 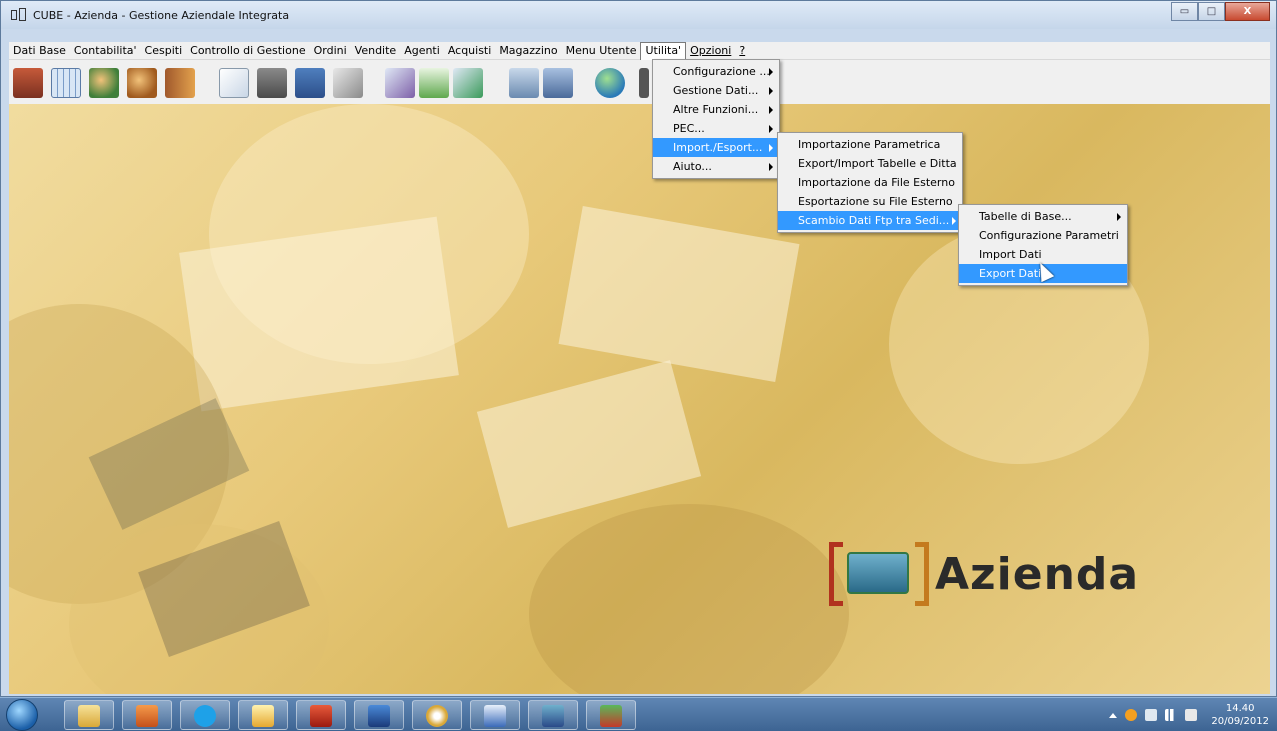 What do you see at coordinates (1037, 574) in the screenshot?
I see `brand-name: Azienda` at bounding box center [1037, 574].